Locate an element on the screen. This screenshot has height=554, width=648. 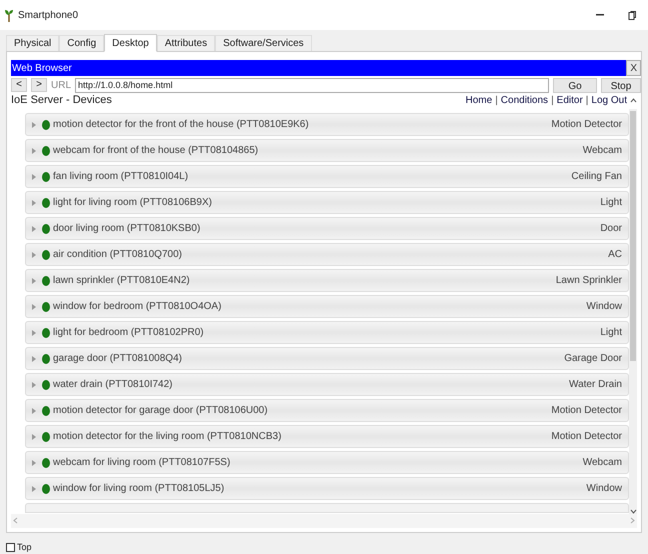
tab: Config is located at coordinates (81, 43).